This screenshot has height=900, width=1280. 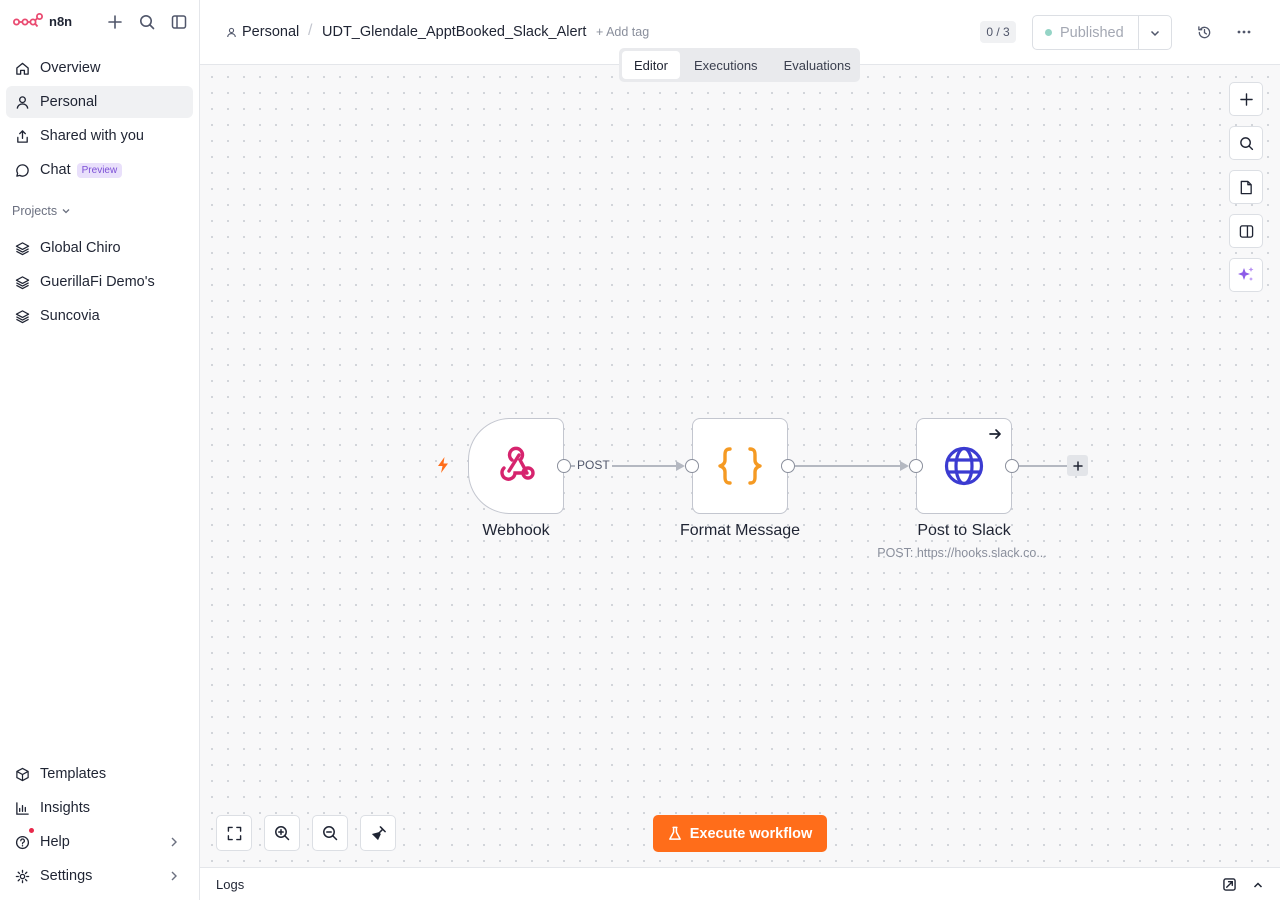 I want to click on tab-editor: Editor, so click(x=651, y=65).